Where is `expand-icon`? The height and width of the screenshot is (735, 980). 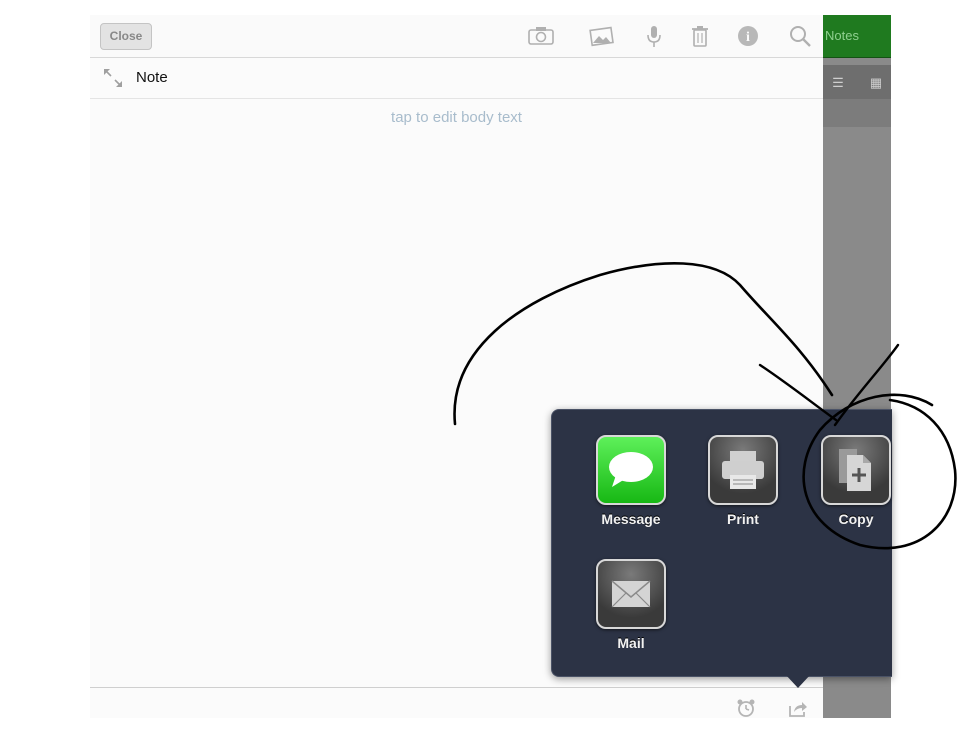 expand-icon is located at coordinates (113, 78).